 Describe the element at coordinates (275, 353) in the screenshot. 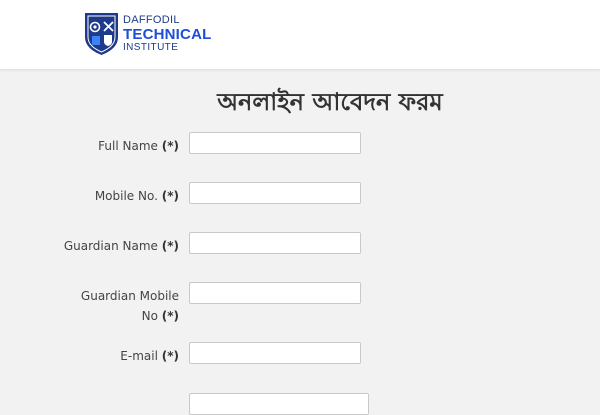

I see `email-input` at that location.